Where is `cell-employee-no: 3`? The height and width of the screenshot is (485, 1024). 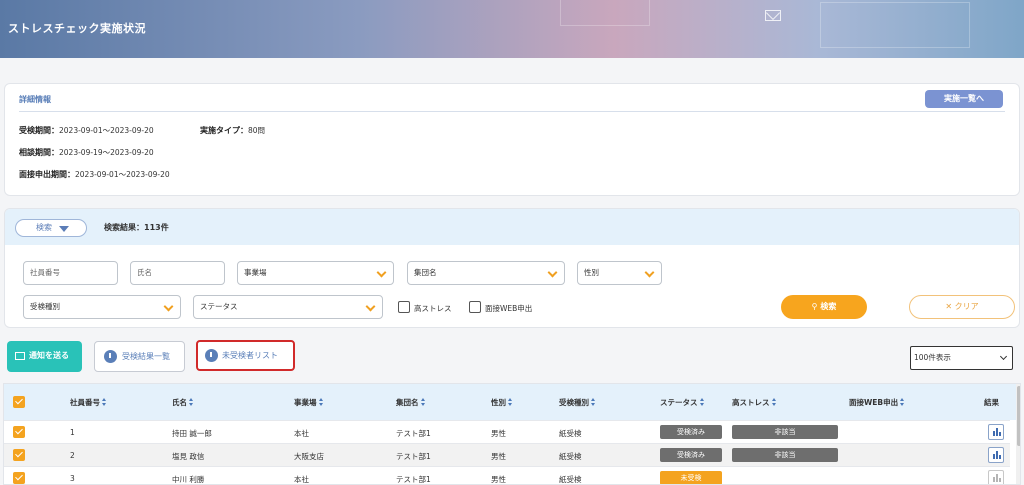
cell-employee-no: 3 is located at coordinates (72, 478).